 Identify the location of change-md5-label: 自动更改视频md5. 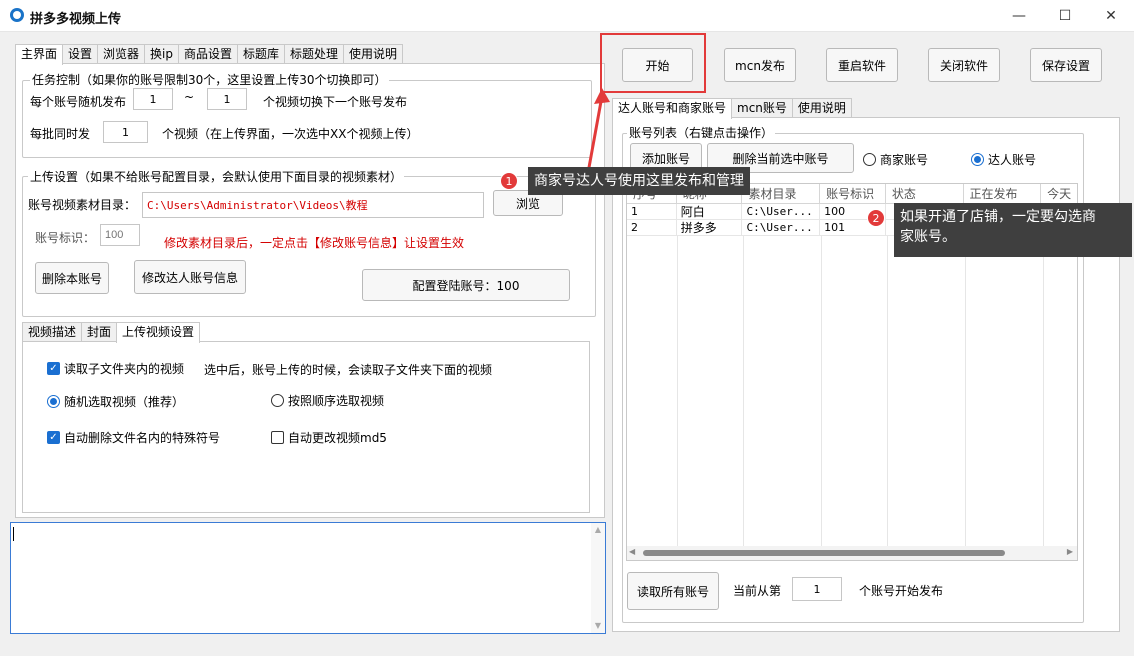
(337, 438).